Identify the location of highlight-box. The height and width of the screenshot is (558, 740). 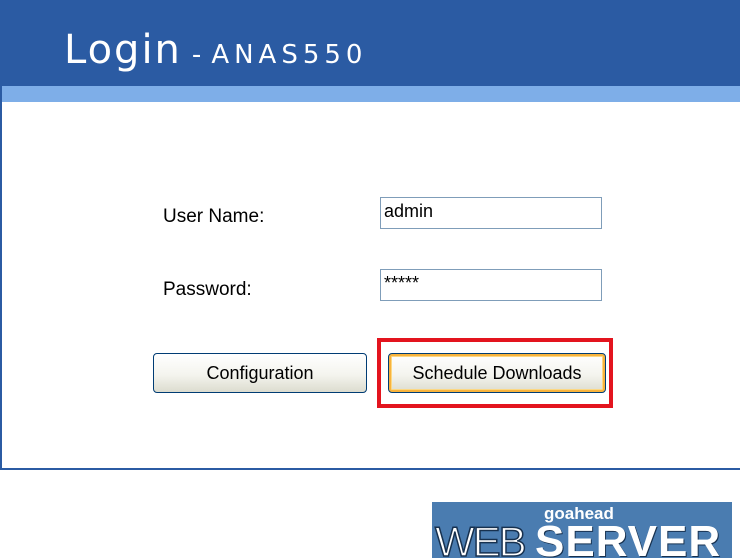
(495, 373).